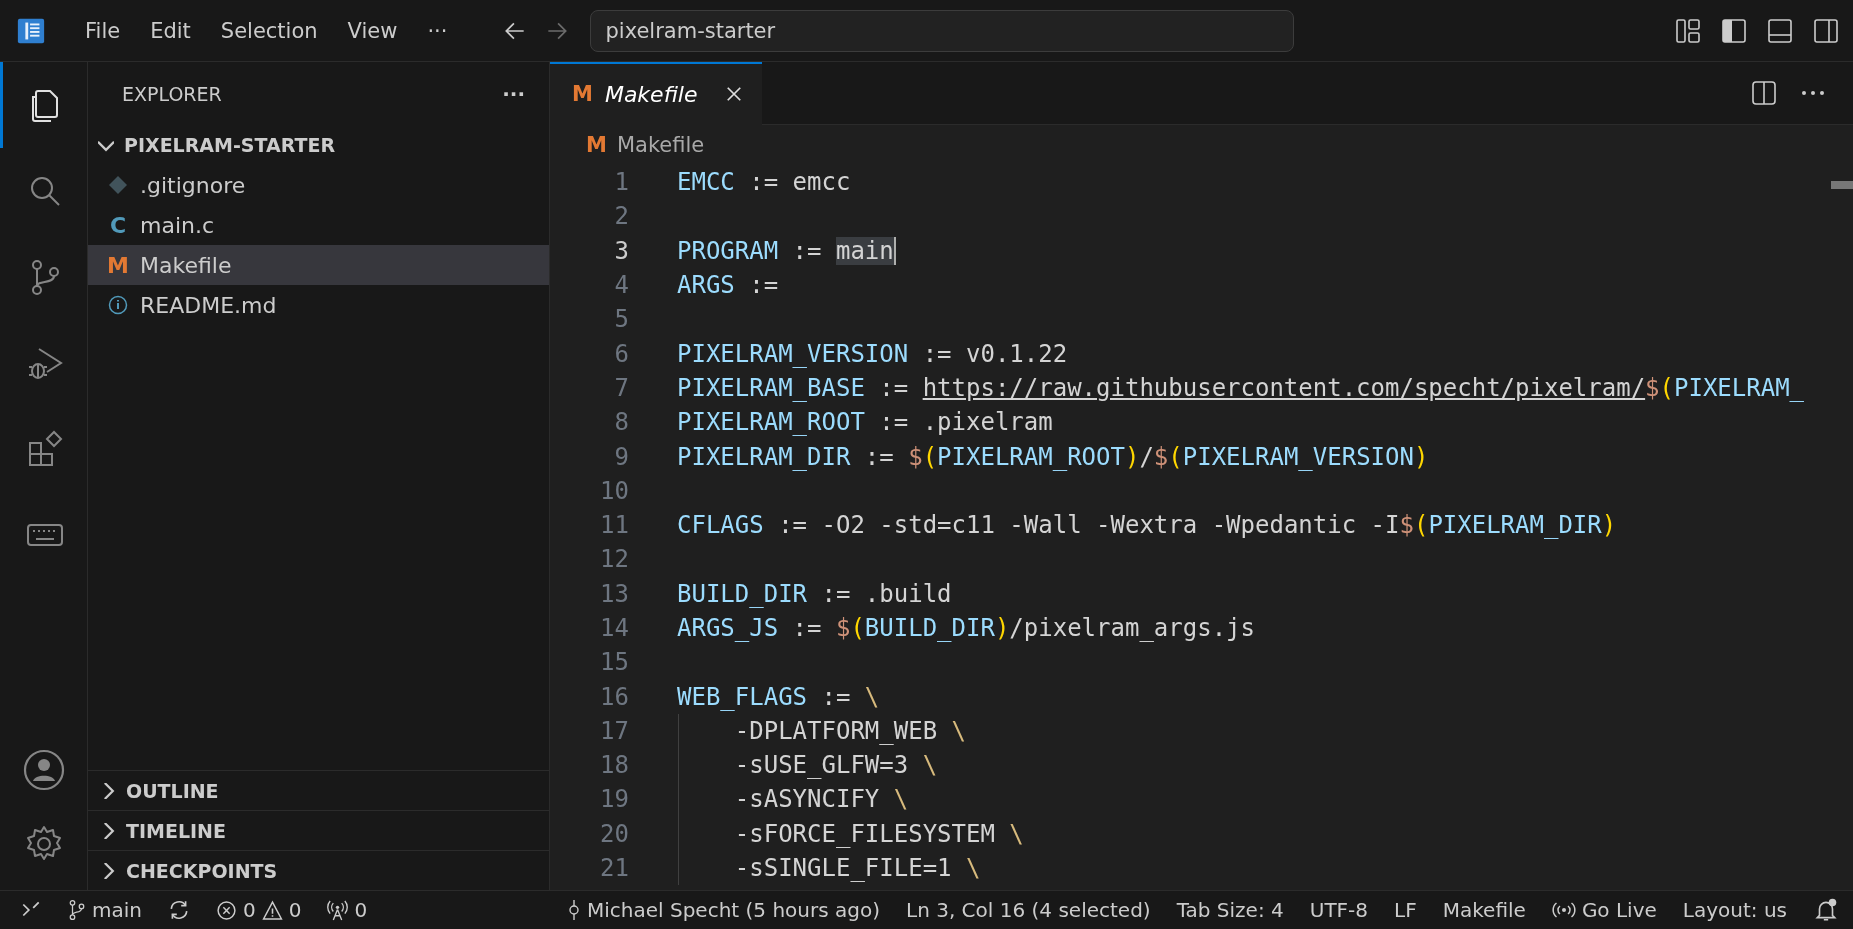 The height and width of the screenshot is (929, 1853). What do you see at coordinates (118, 225) in the screenshot?
I see `c-file-icon: C` at bounding box center [118, 225].